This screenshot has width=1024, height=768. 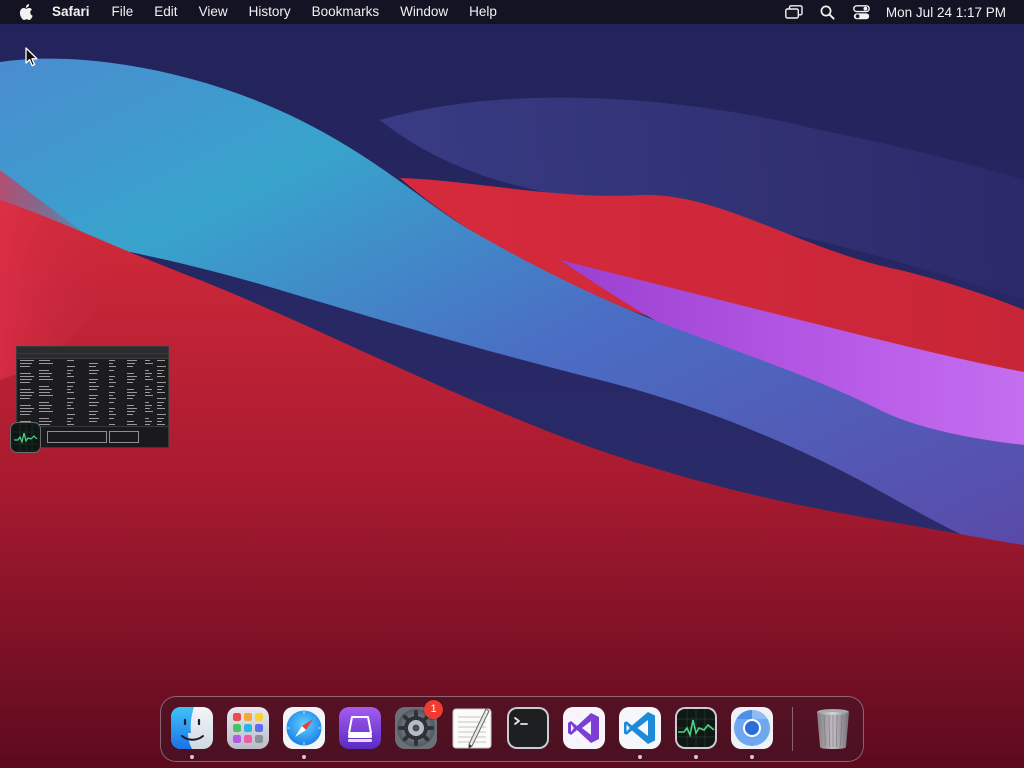 I want to click on safari-icon, so click(x=304, y=728).